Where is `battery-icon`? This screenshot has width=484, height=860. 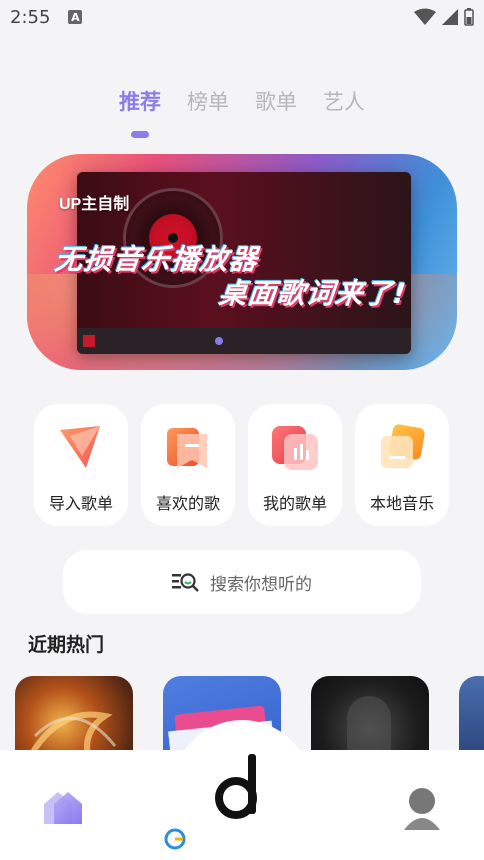 battery-icon is located at coordinates (469, 17).